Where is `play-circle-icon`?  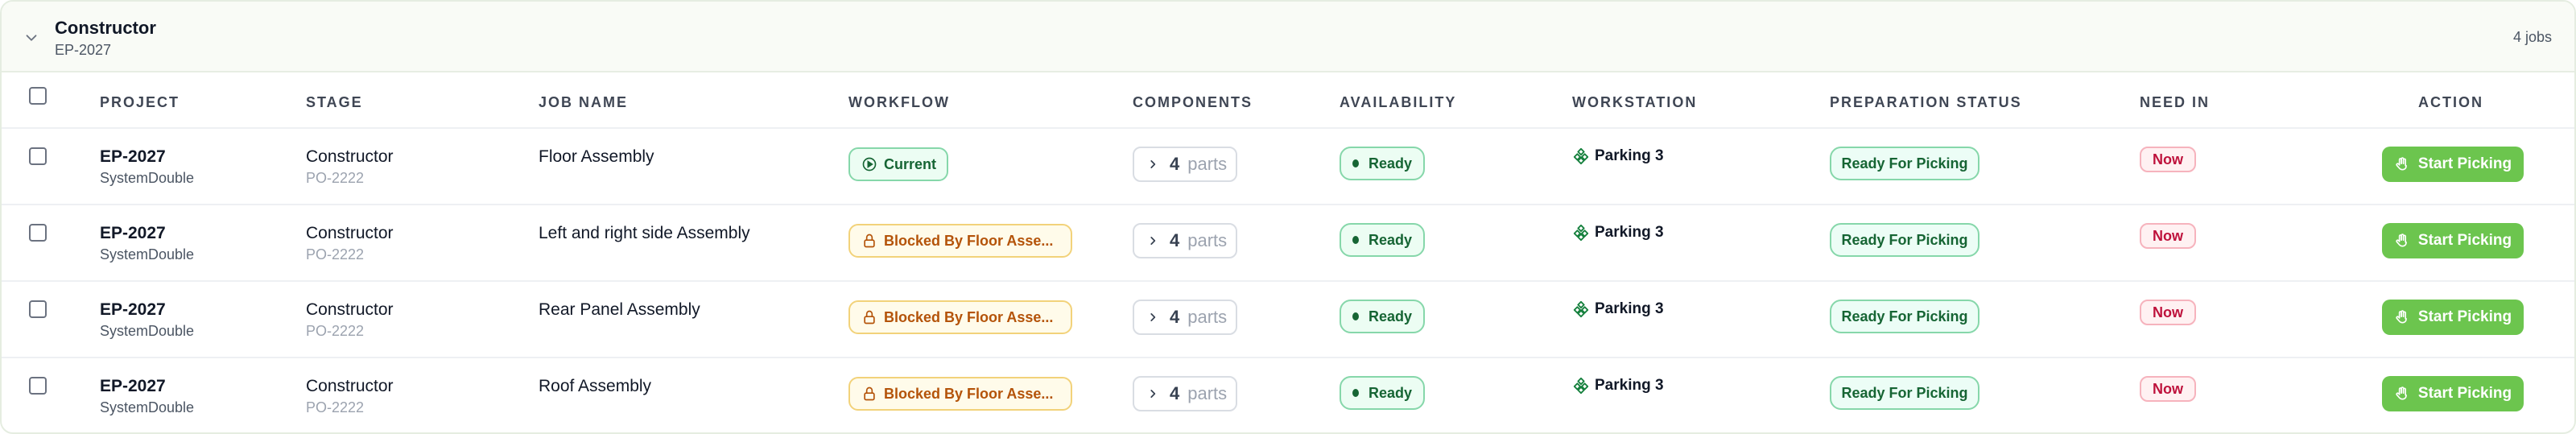 play-circle-icon is located at coordinates (869, 165).